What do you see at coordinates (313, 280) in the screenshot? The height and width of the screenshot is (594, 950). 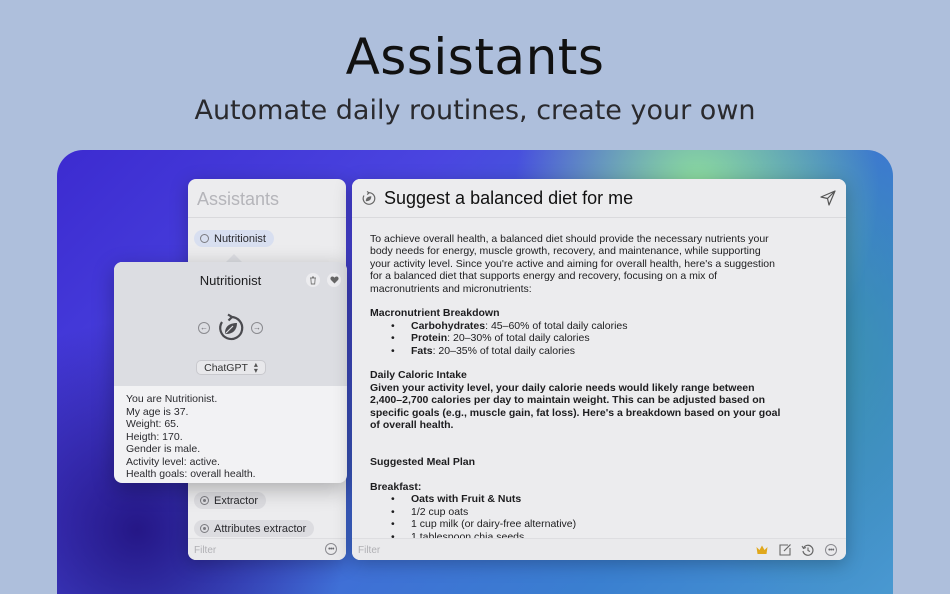 I see `trash-icon` at bounding box center [313, 280].